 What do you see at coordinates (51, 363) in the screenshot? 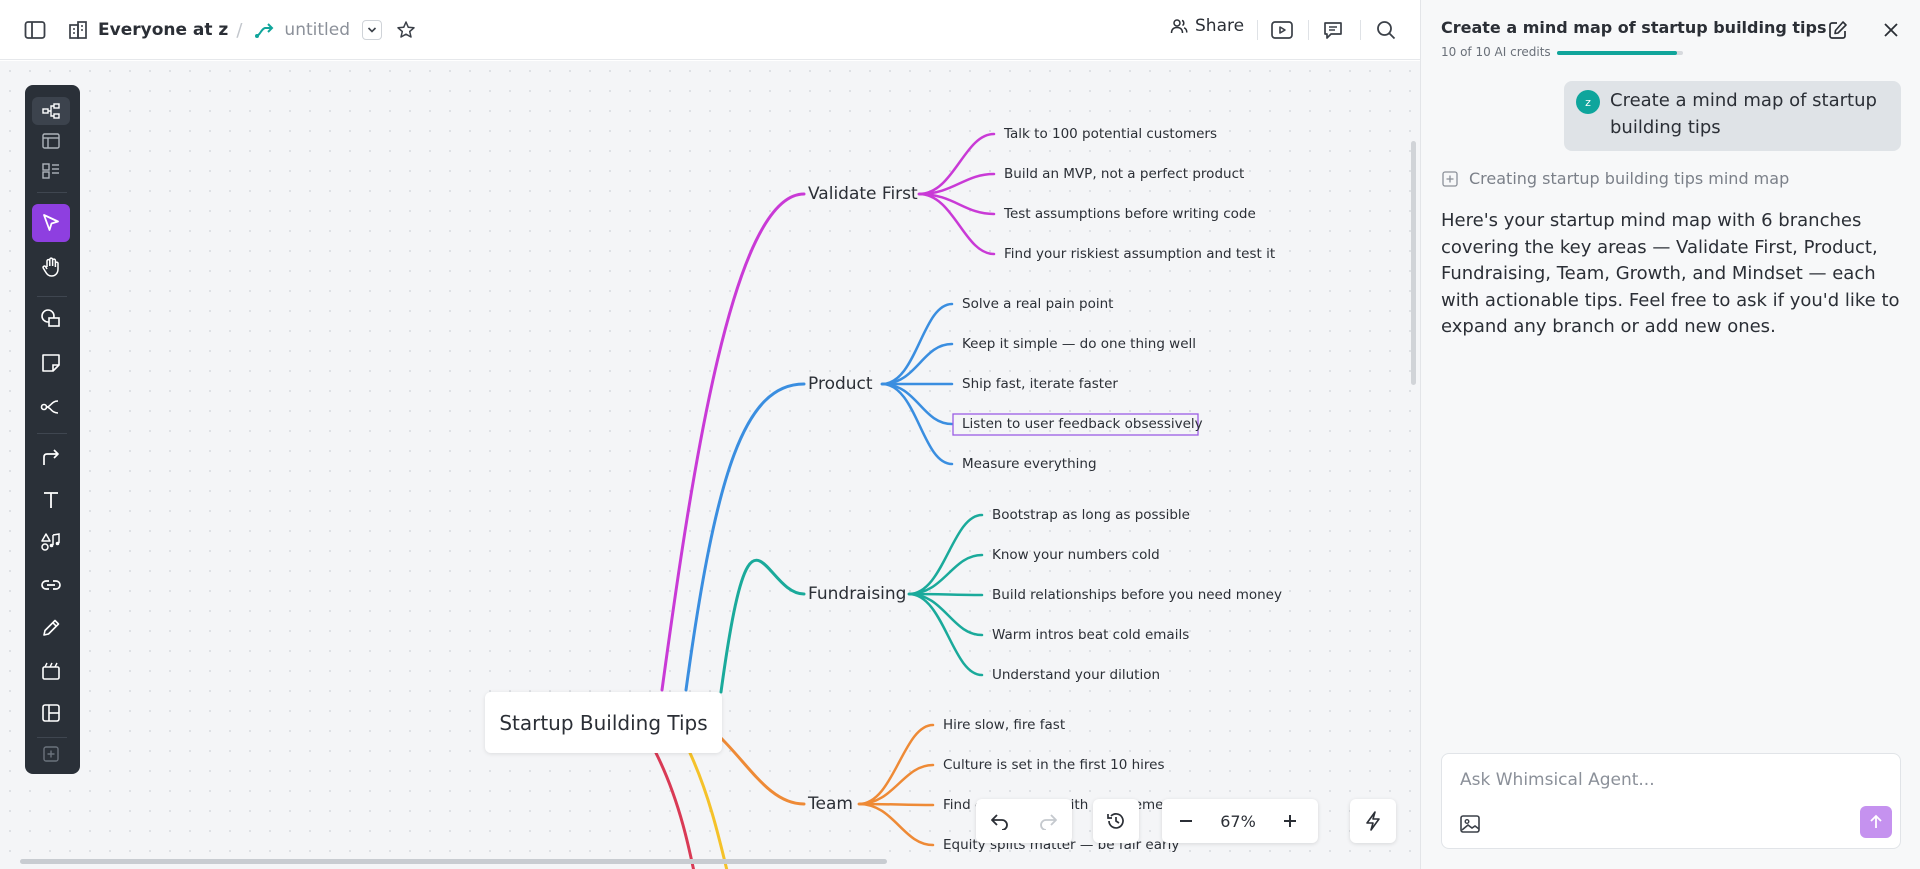
I see `tool-sticky-note` at bounding box center [51, 363].